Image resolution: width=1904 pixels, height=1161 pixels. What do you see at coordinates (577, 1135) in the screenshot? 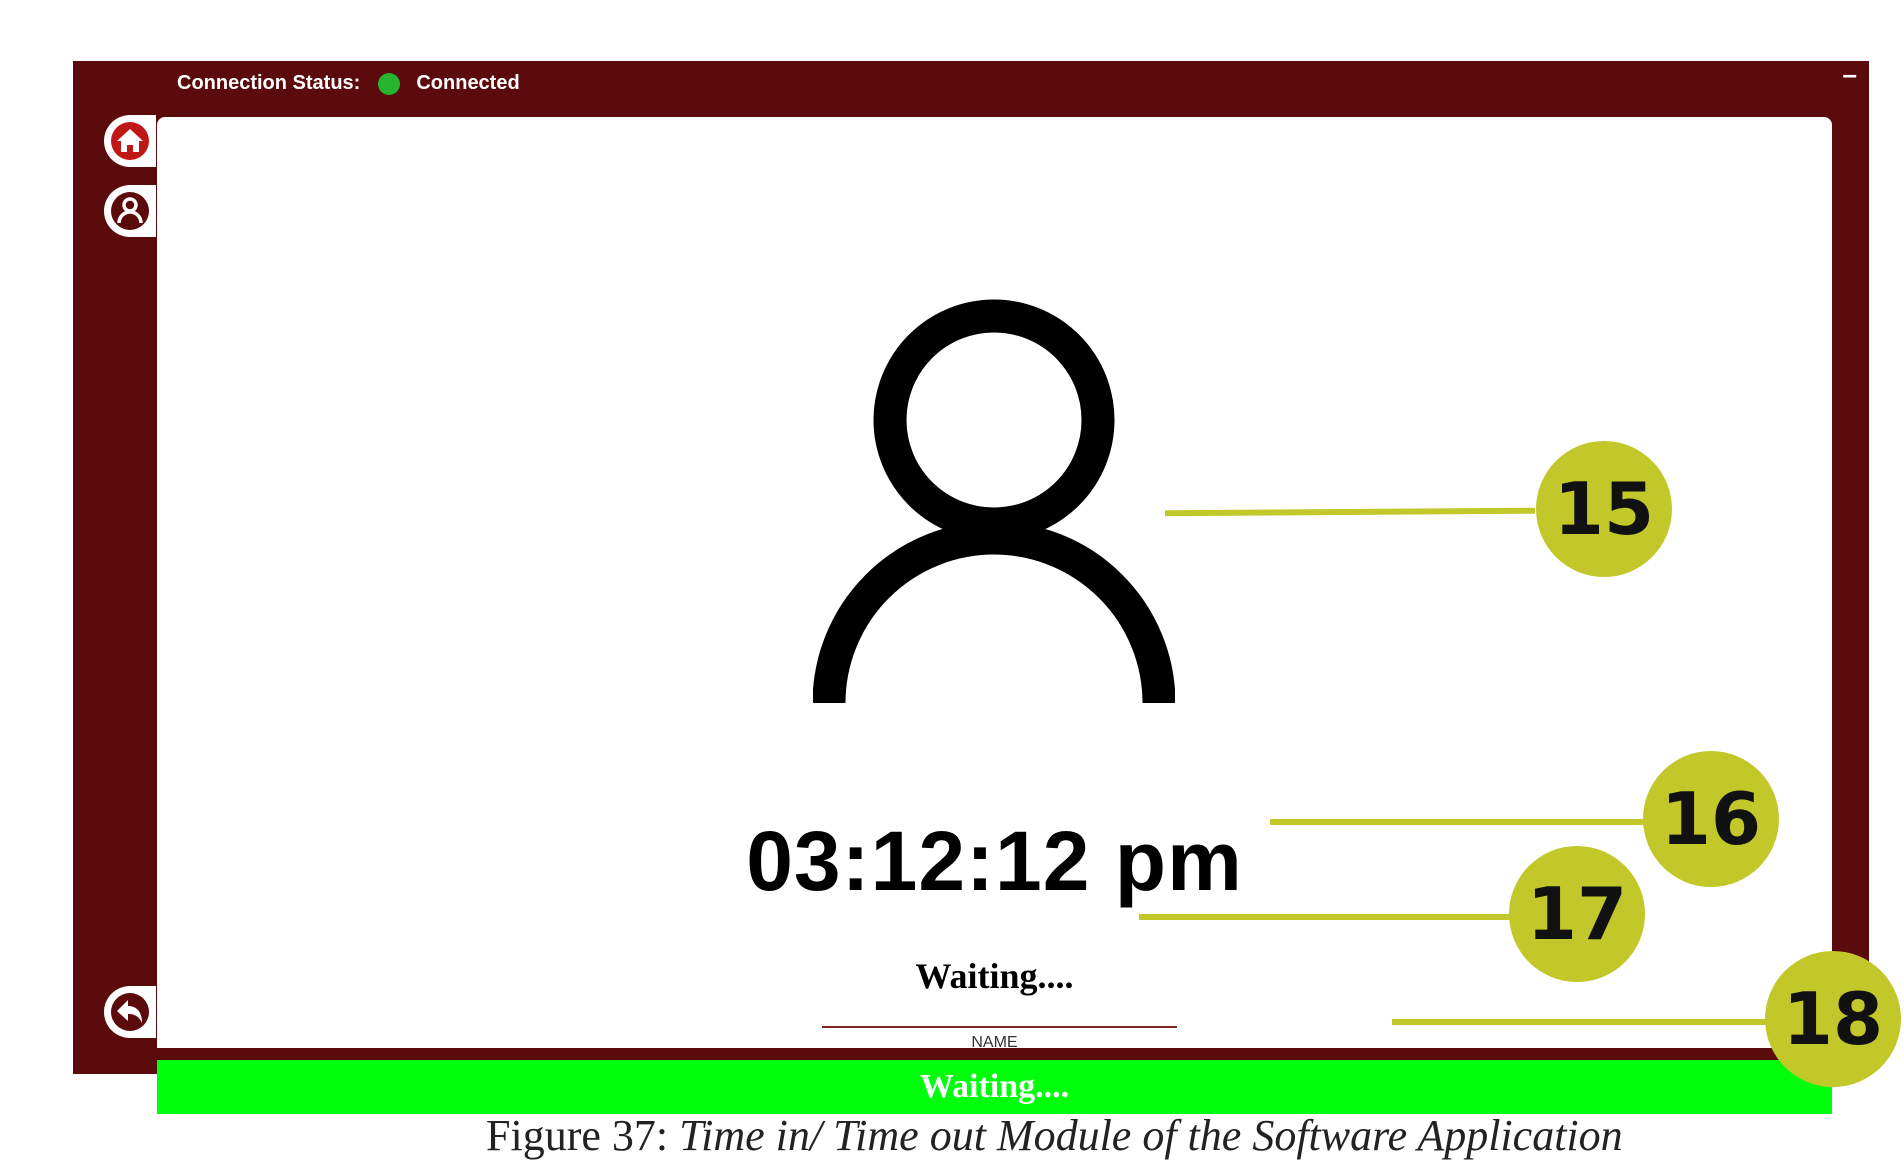
I see `figure-caption-label: Figure 37:` at bounding box center [577, 1135].